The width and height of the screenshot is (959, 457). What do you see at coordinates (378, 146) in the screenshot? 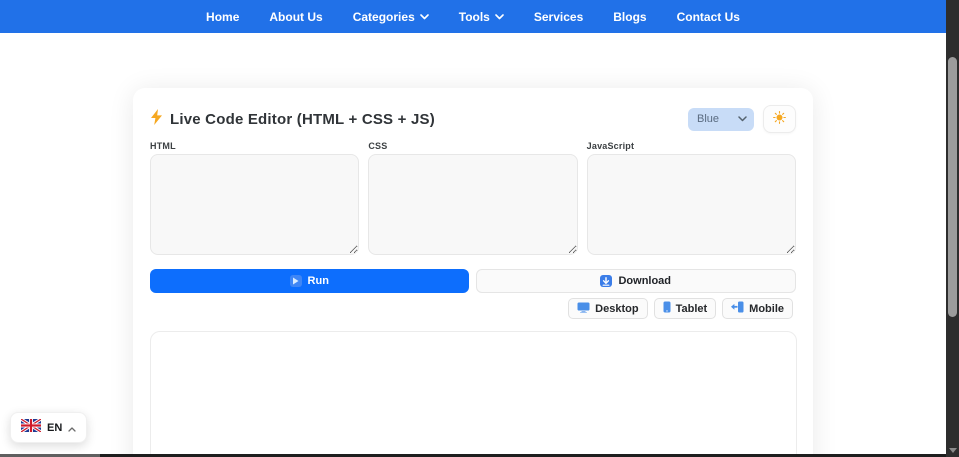
I see `css-pane-label: CSS` at bounding box center [378, 146].